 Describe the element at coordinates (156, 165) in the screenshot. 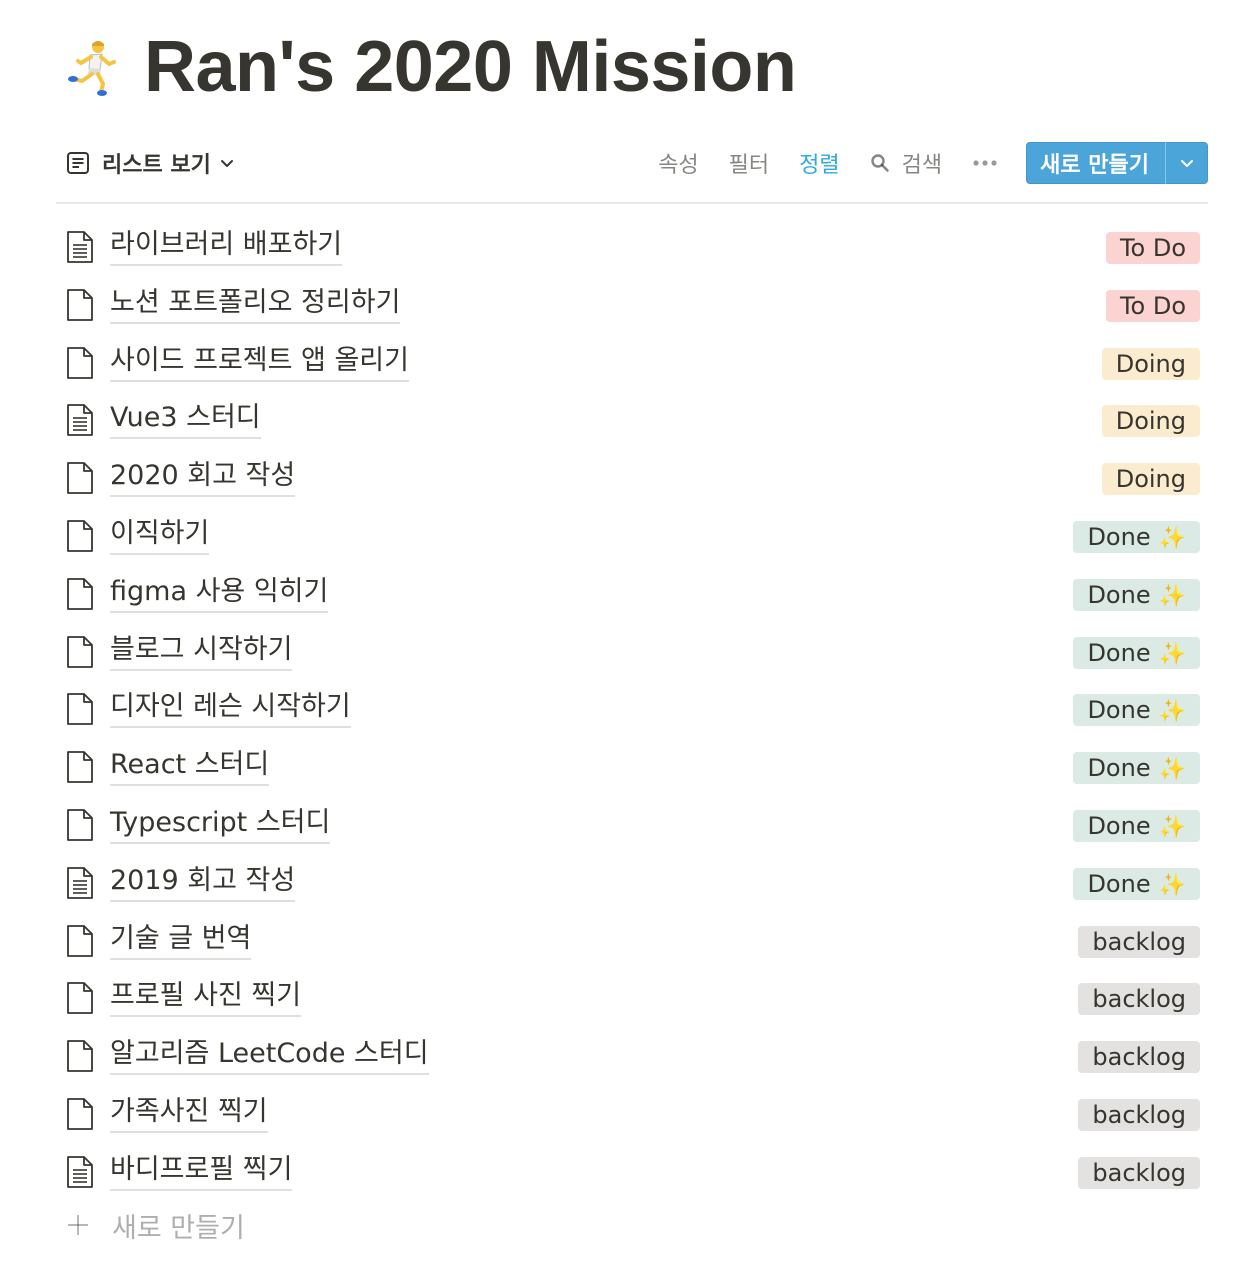

I see `view-label: 리스트 보기` at that location.